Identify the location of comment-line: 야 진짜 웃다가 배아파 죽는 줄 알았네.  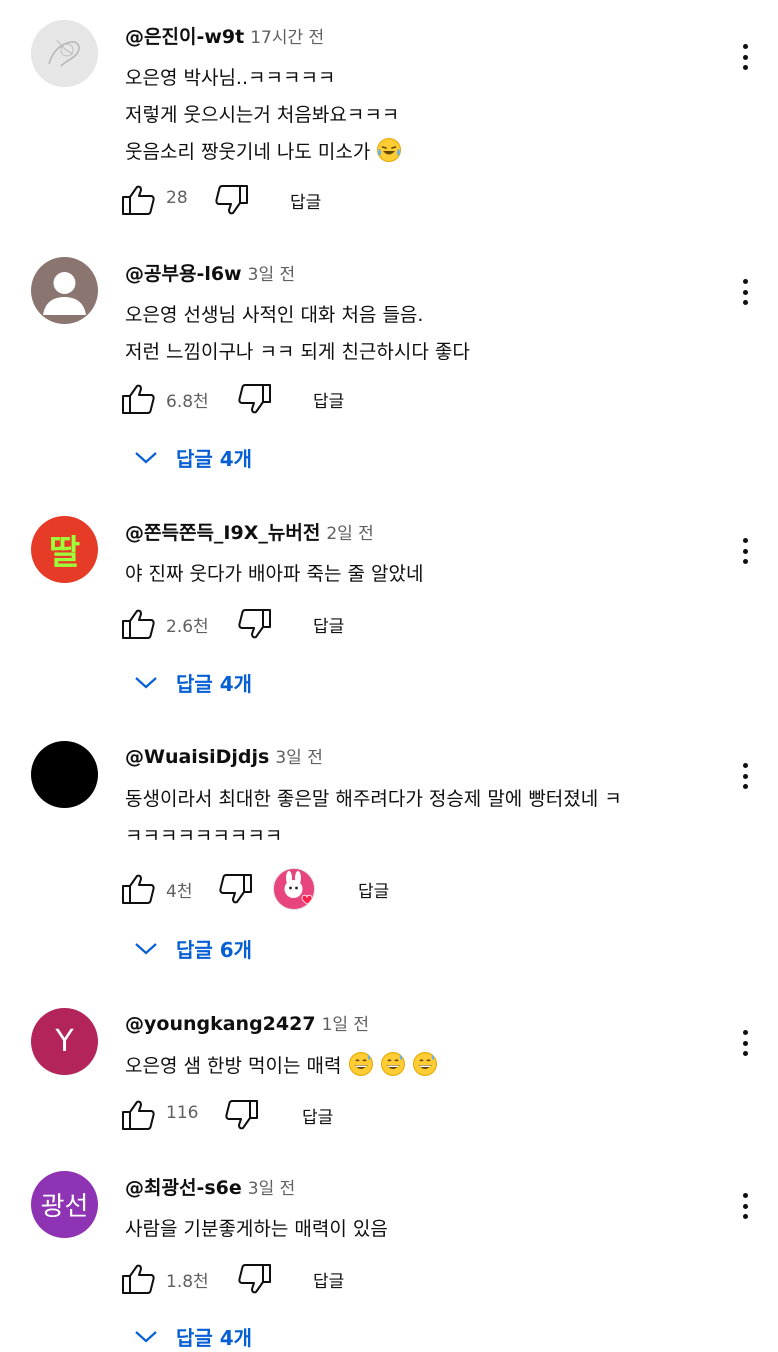
(274, 574).